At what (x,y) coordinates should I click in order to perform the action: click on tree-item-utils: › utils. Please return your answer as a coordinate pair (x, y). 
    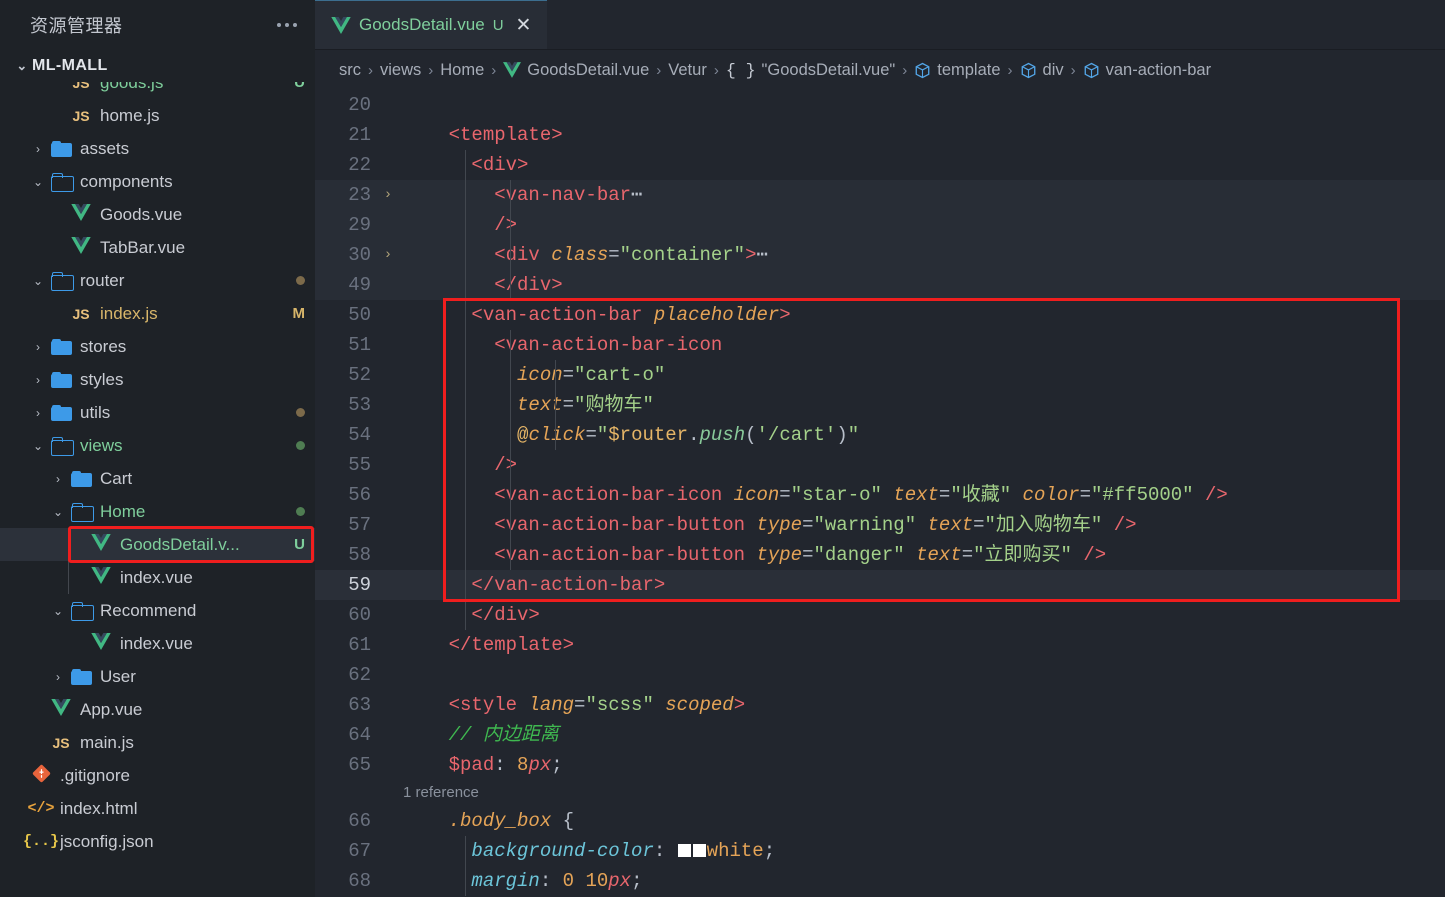
    Looking at the image, I should click on (157, 412).